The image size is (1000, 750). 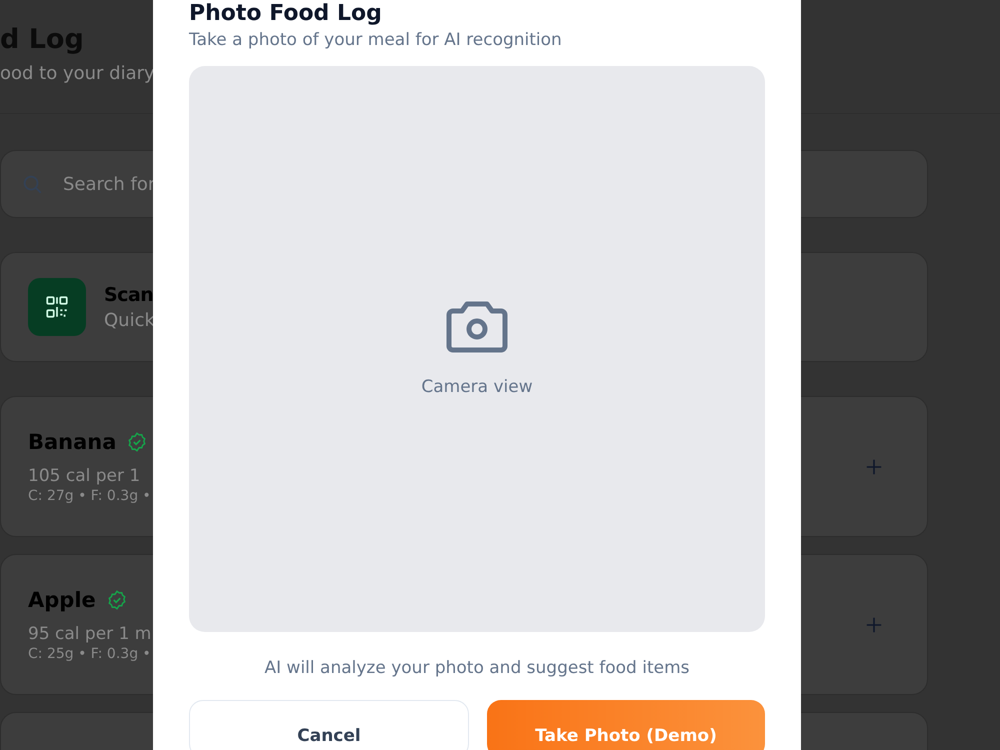 What do you see at coordinates (286, 13) in the screenshot?
I see `dialog-title: Photo Food Log` at bounding box center [286, 13].